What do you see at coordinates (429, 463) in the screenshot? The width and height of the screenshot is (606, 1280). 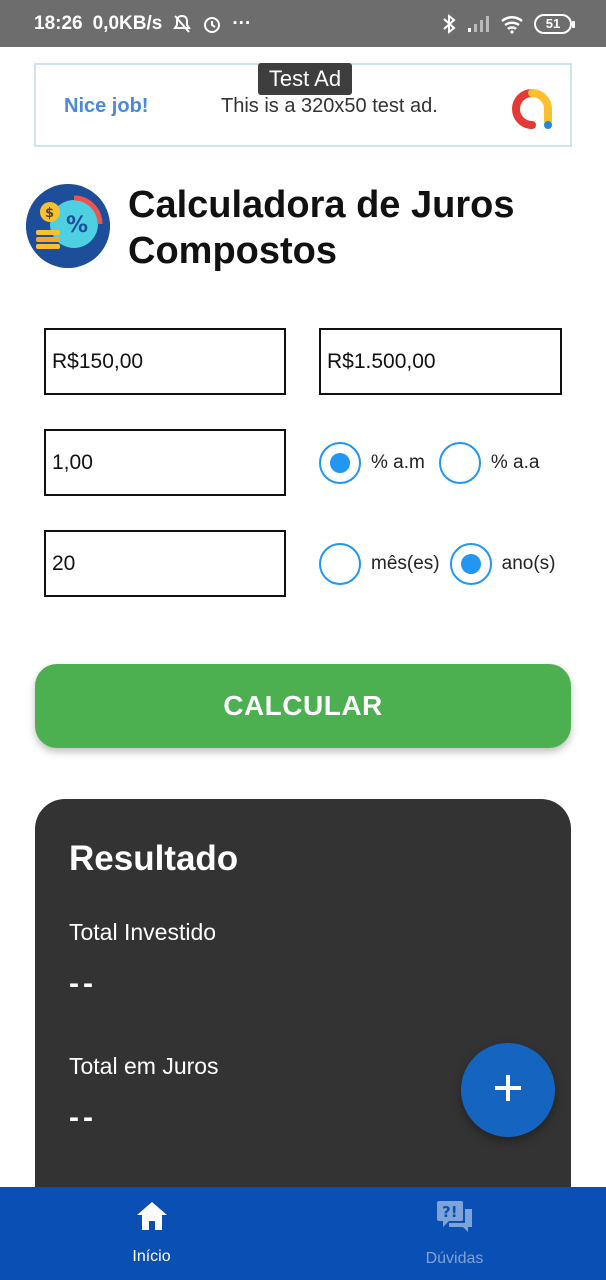 I see `rate-period-group: % a.m % a.a` at bounding box center [429, 463].